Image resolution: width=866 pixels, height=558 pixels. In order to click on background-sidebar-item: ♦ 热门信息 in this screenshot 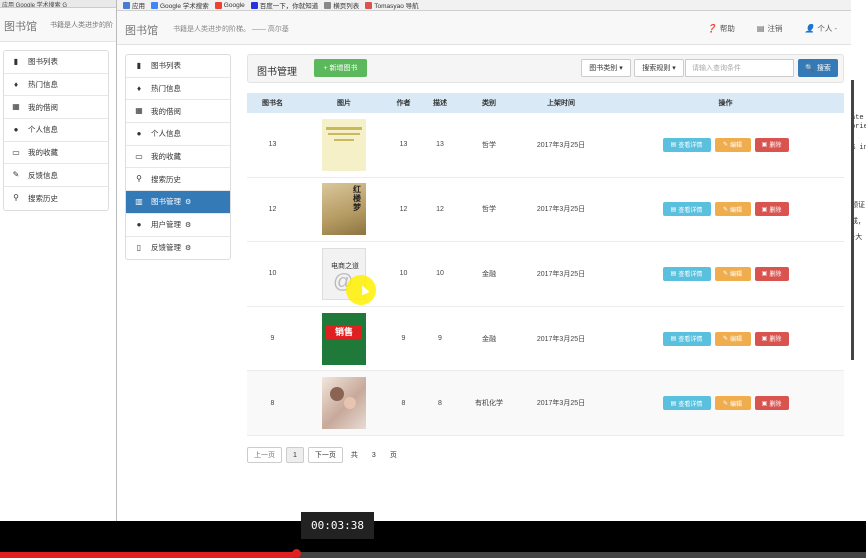, I will do `click(56, 85)`.